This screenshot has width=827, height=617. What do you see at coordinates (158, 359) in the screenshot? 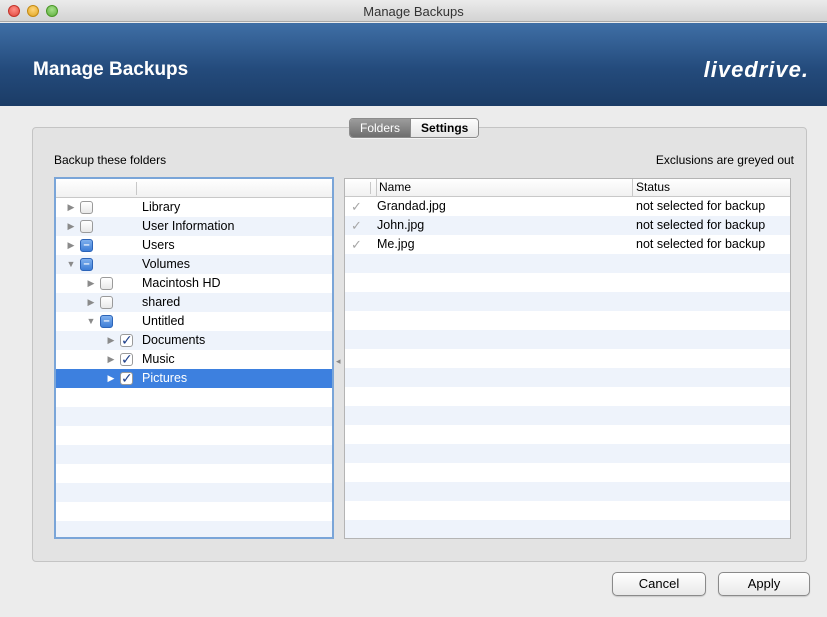
I see `tree-row-label: Music` at bounding box center [158, 359].